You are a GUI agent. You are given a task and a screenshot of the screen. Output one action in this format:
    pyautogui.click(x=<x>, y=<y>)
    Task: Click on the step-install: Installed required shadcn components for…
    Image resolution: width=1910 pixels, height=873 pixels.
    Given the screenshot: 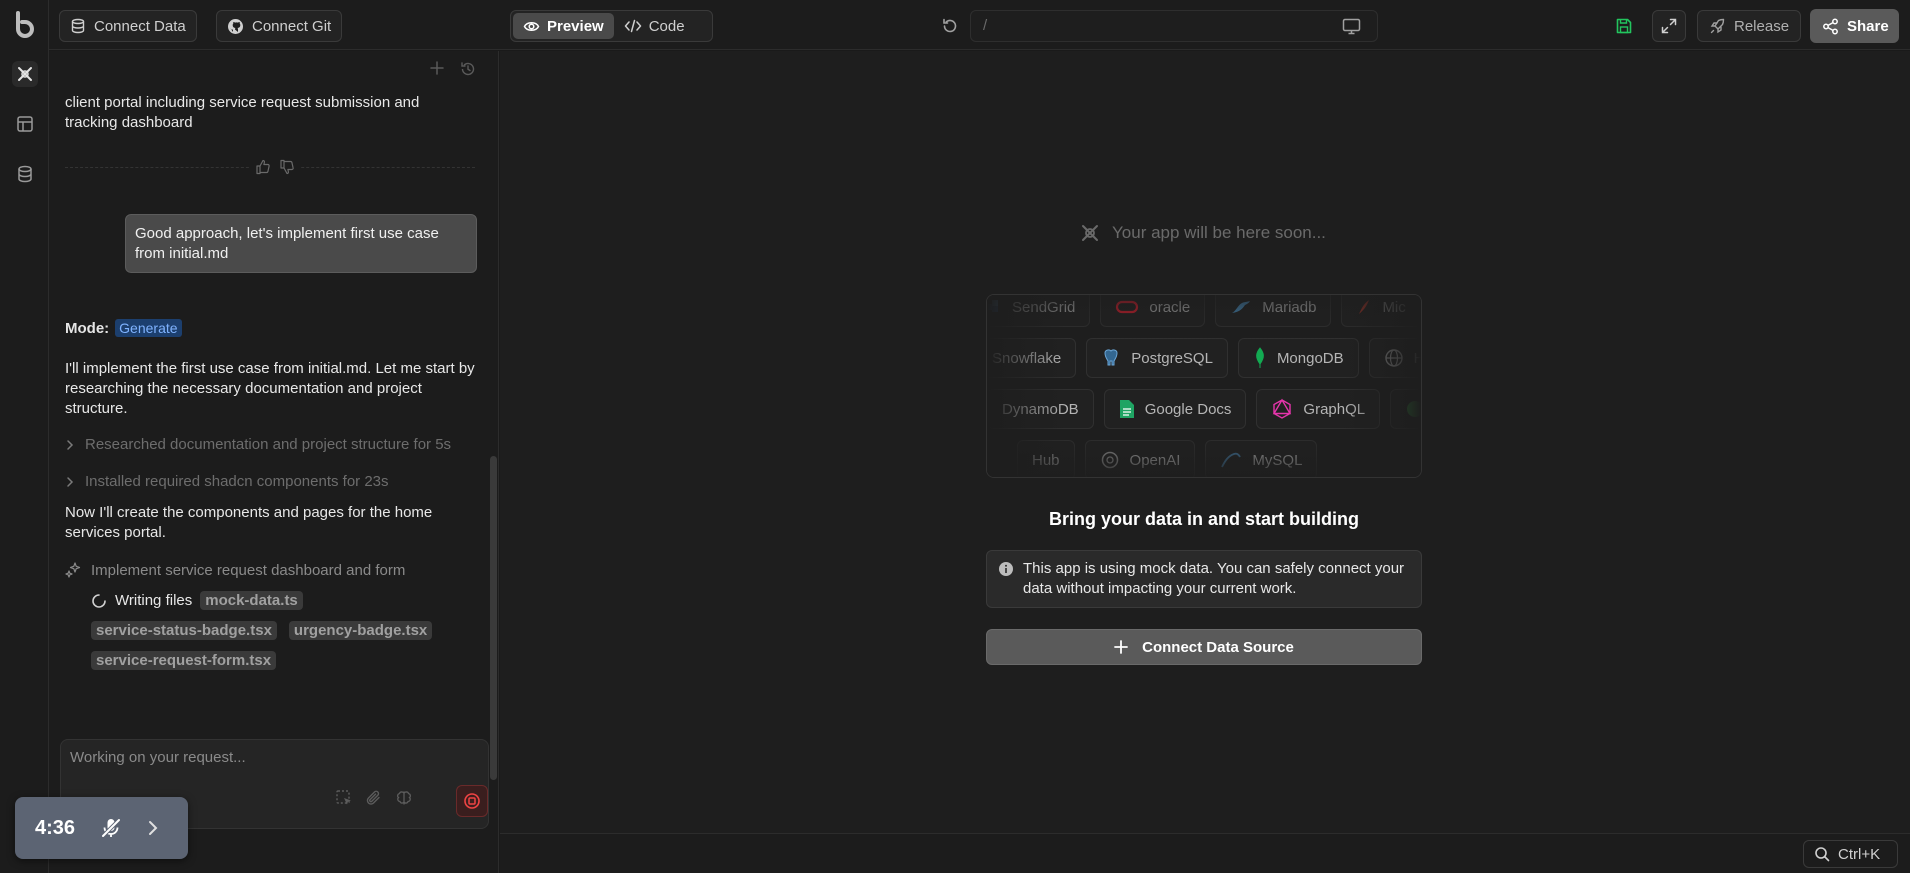 What is the action you would take?
    pyautogui.click(x=227, y=481)
    